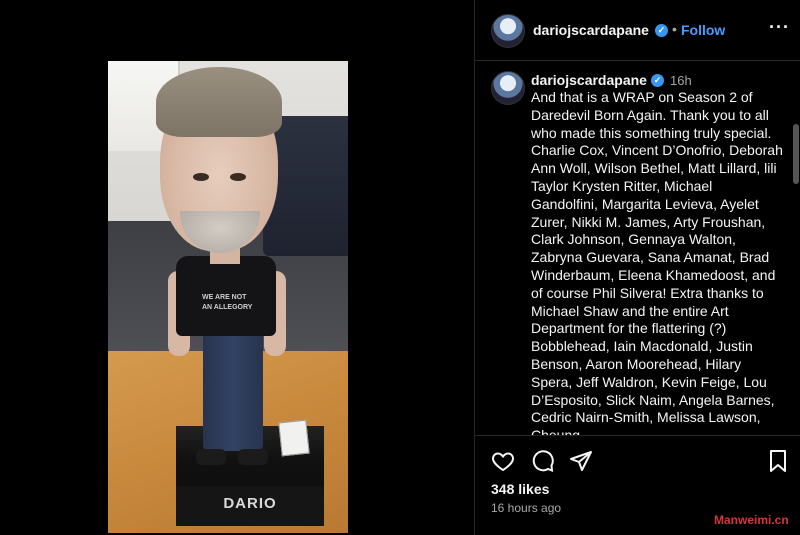 This screenshot has width=800, height=535. What do you see at coordinates (253, 457) in the screenshot?
I see `bobblehead-shoe-right` at bounding box center [253, 457].